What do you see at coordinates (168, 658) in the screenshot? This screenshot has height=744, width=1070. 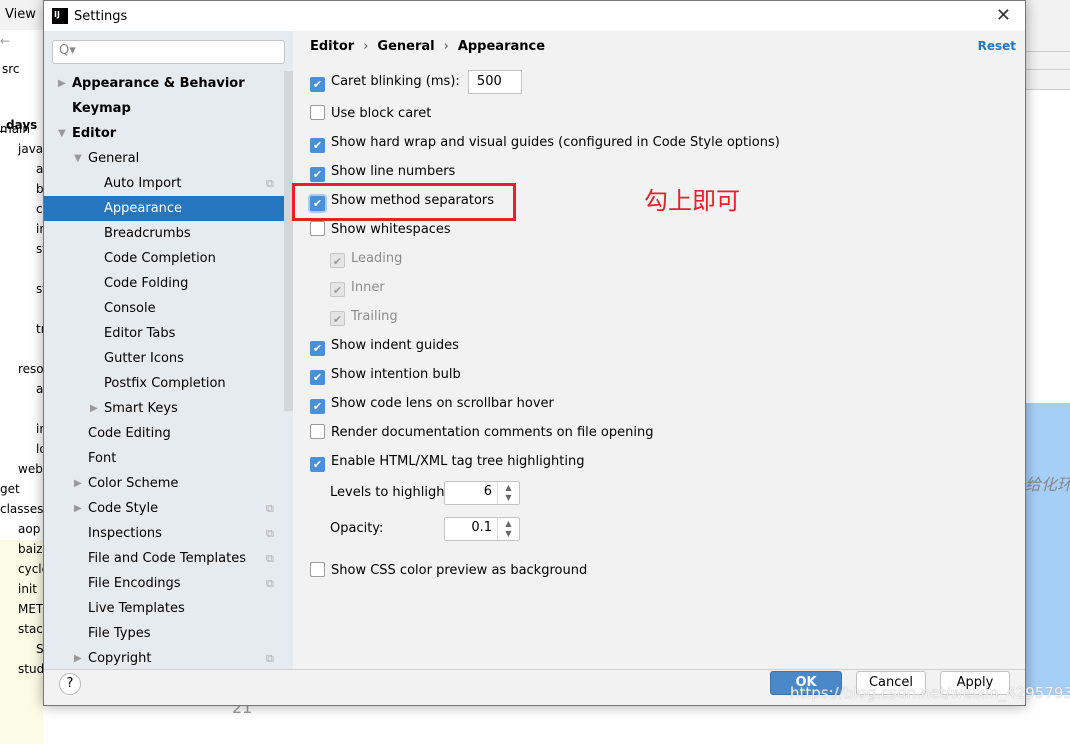 I see `sidebar-item: ▶ Copyright ⧉` at bounding box center [168, 658].